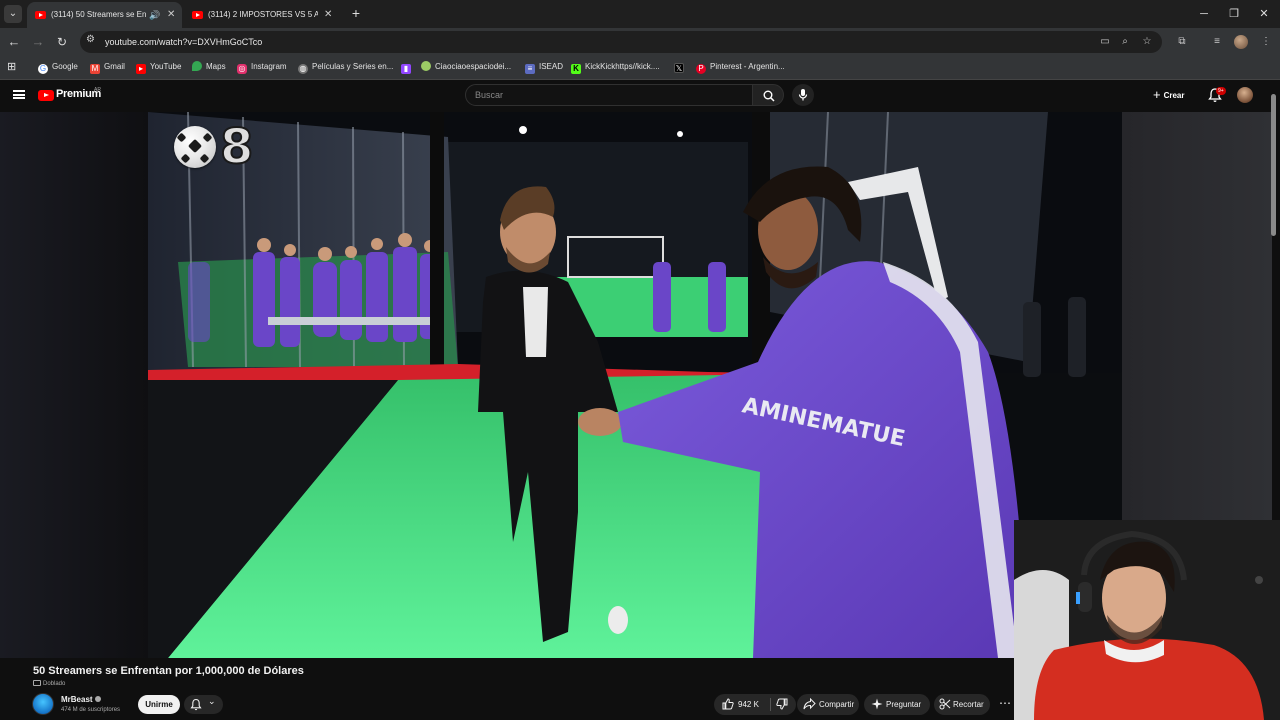 This screenshot has height=720, width=1280. I want to click on install-app-icon: ▭, so click(1105, 42).